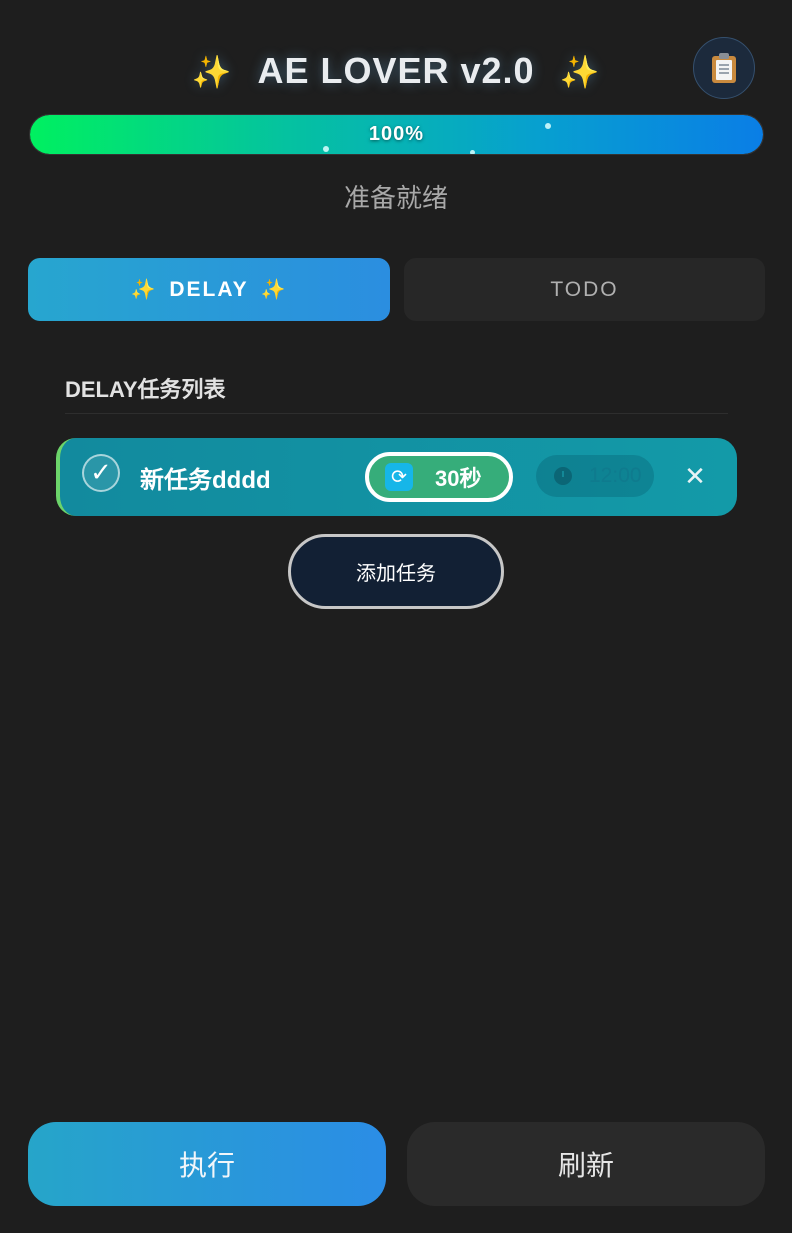 This screenshot has width=792, height=1233. What do you see at coordinates (205, 477) in the screenshot?
I see `task-name: 新任务dddd` at bounding box center [205, 477].